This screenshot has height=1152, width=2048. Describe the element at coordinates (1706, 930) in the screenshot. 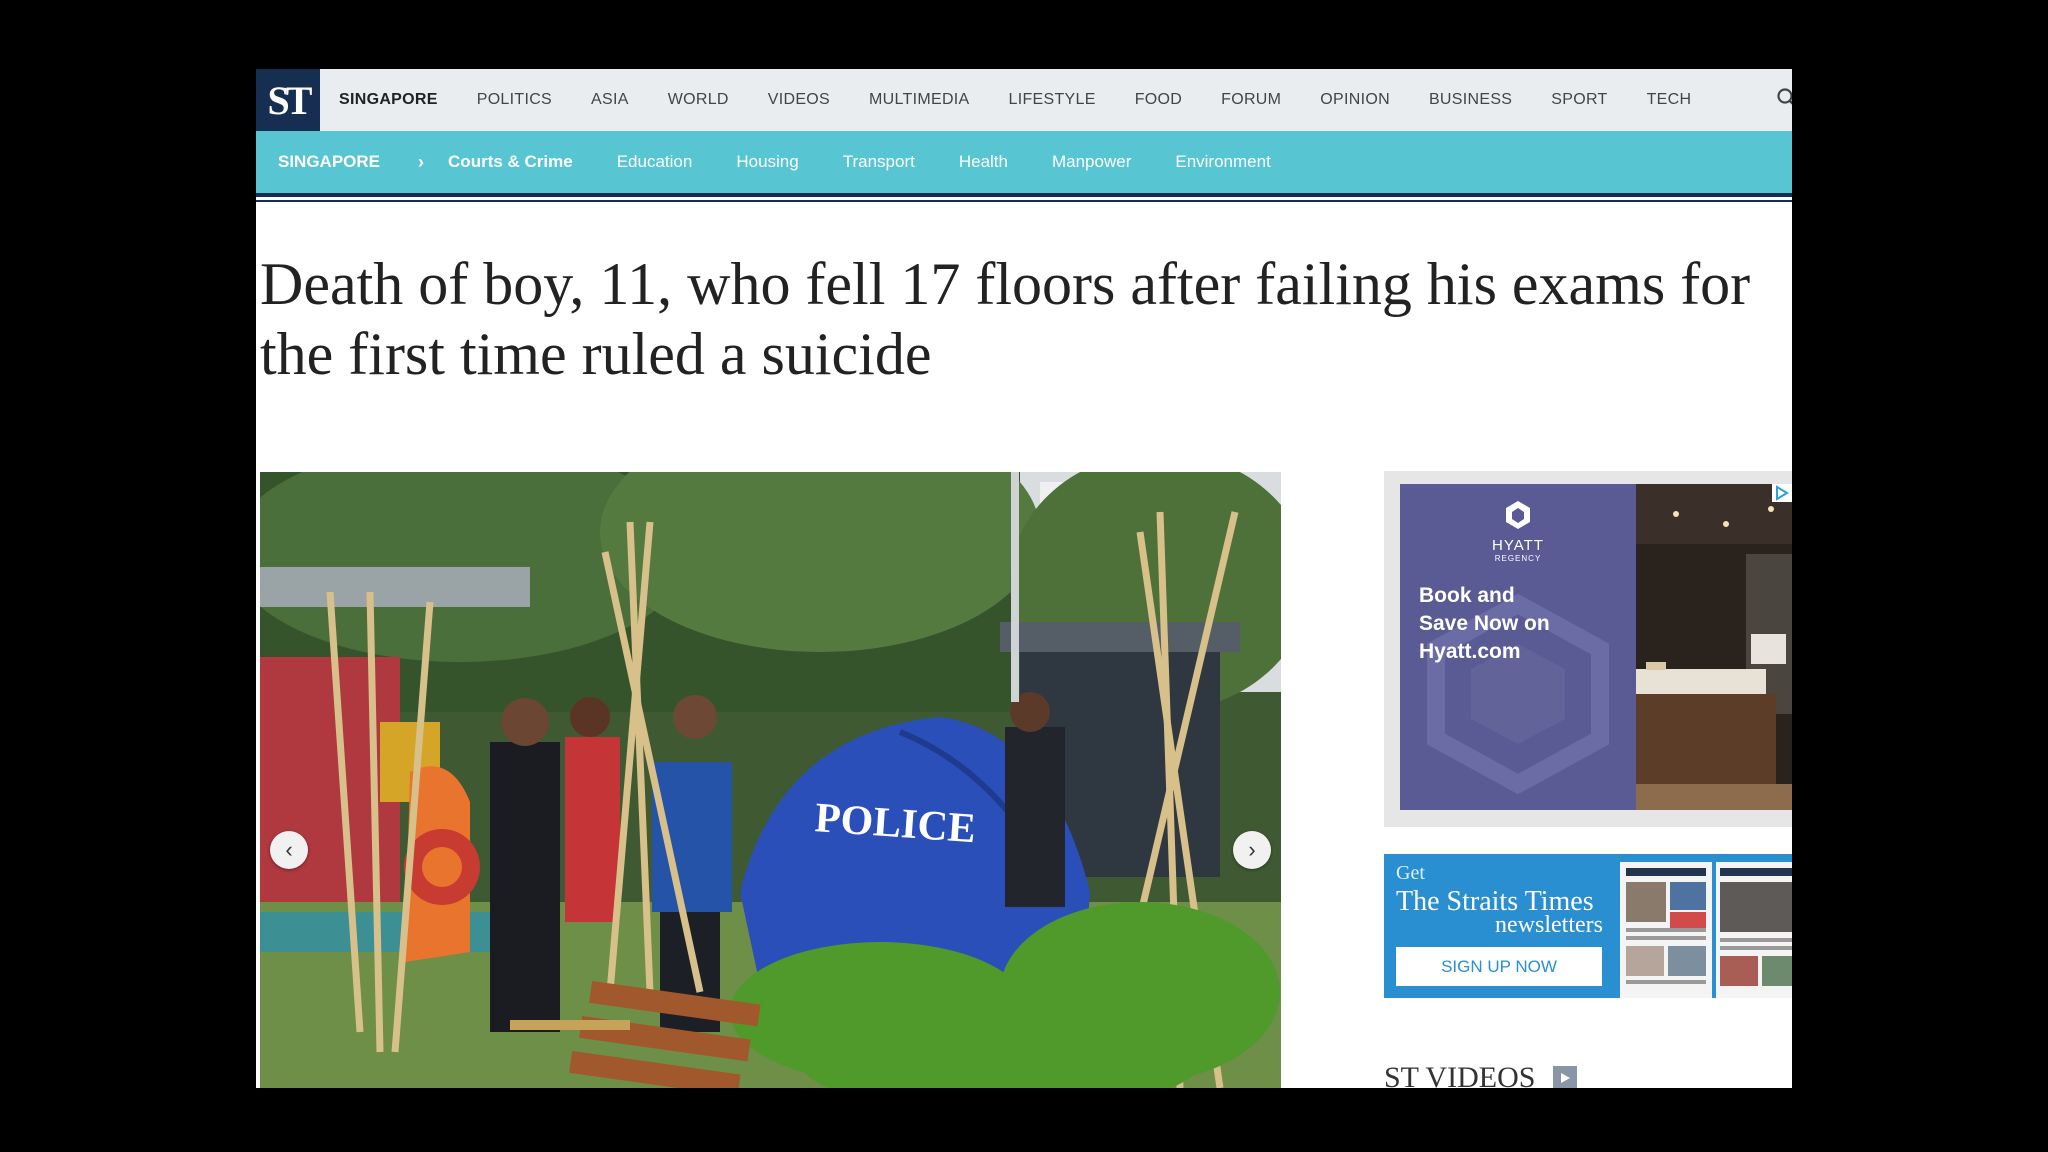

I see `newspaper-thumbnails` at that location.